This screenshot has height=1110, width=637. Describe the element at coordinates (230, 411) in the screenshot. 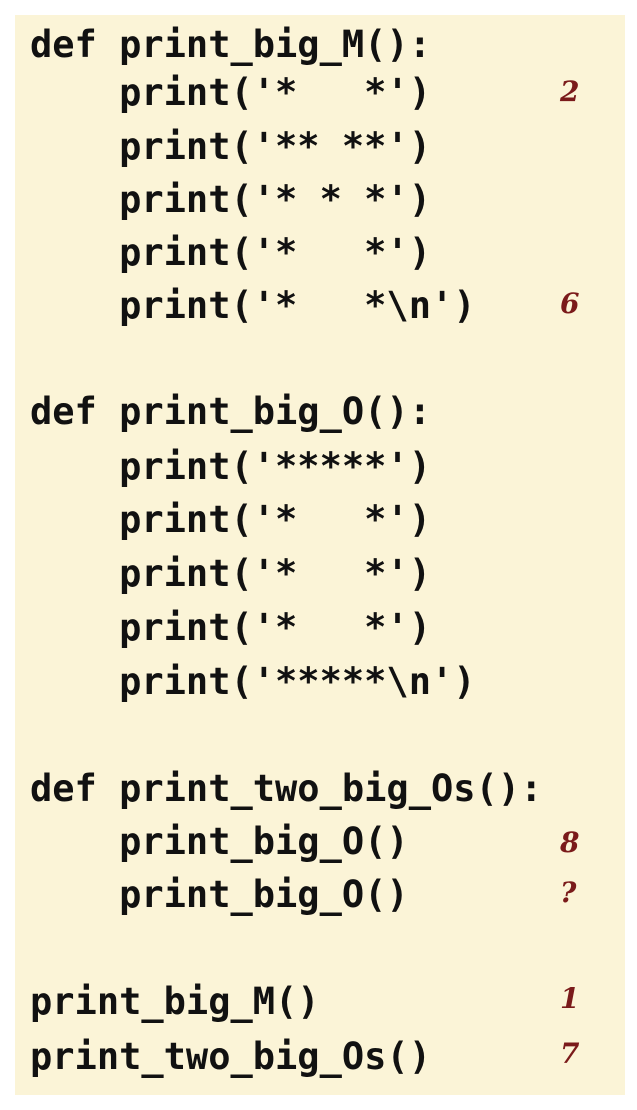

I see `code-line-def-print-big-o: def print_big_O():` at that location.